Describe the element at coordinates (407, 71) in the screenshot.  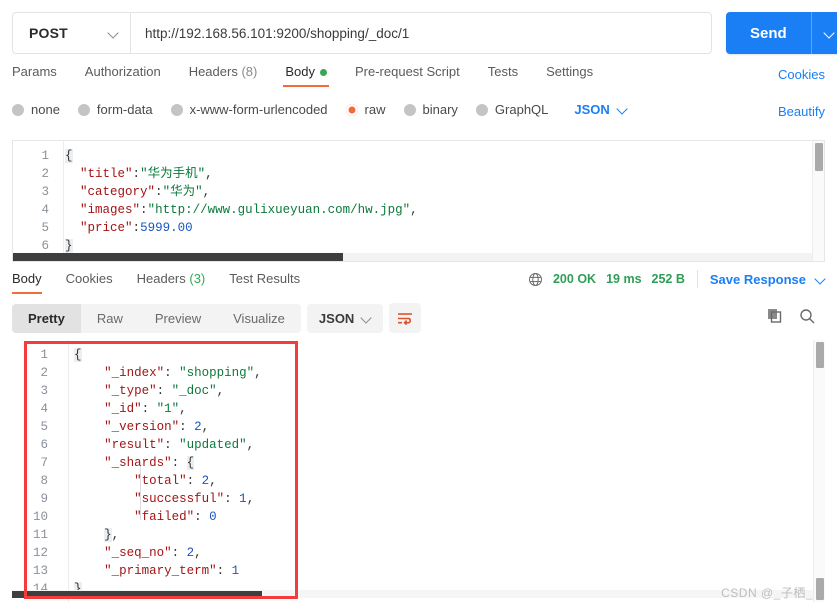
I see `tab-label: Pre-request Script` at that location.